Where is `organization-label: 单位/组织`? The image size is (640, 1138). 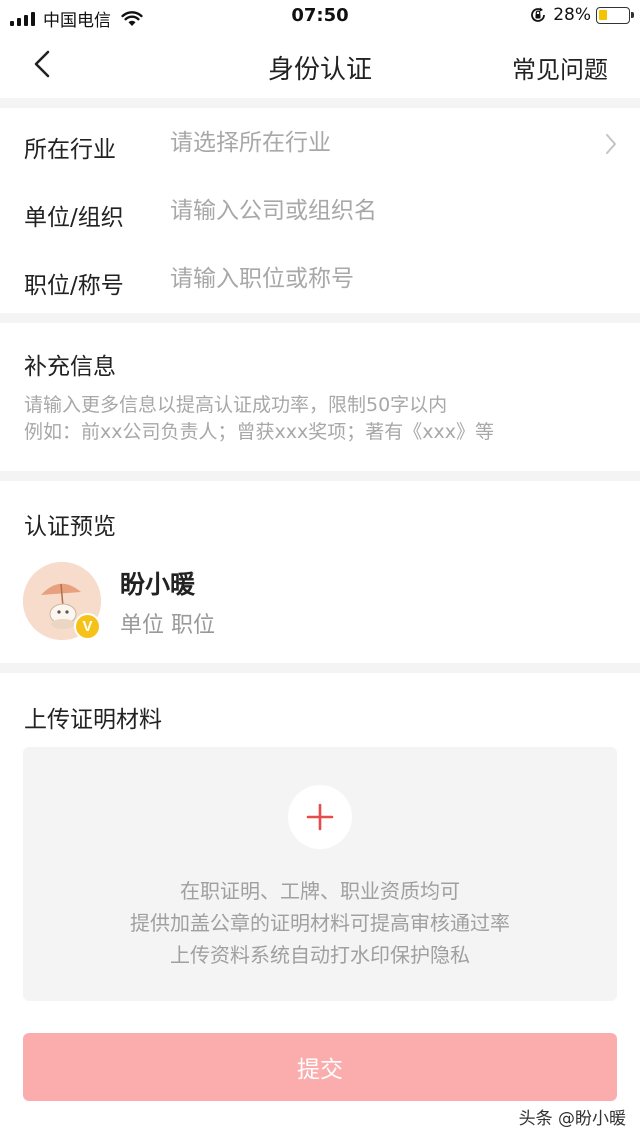 organization-label: 单位/组织 is located at coordinates (74, 218).